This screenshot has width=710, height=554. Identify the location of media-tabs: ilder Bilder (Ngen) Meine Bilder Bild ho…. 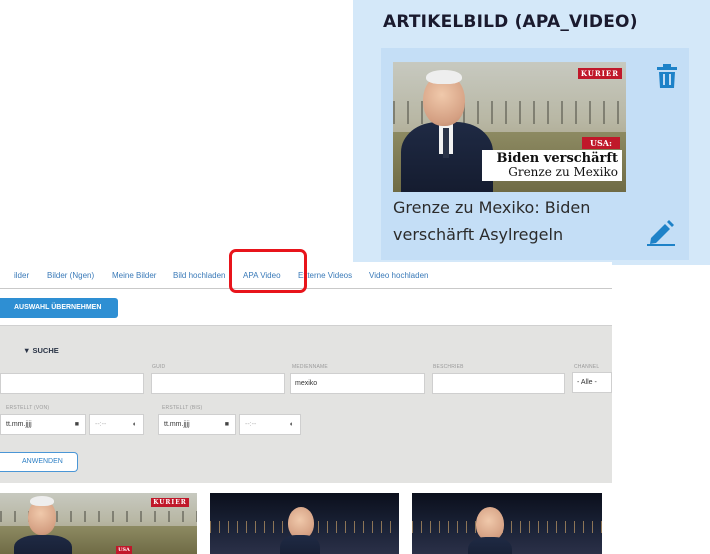
(306, 275).